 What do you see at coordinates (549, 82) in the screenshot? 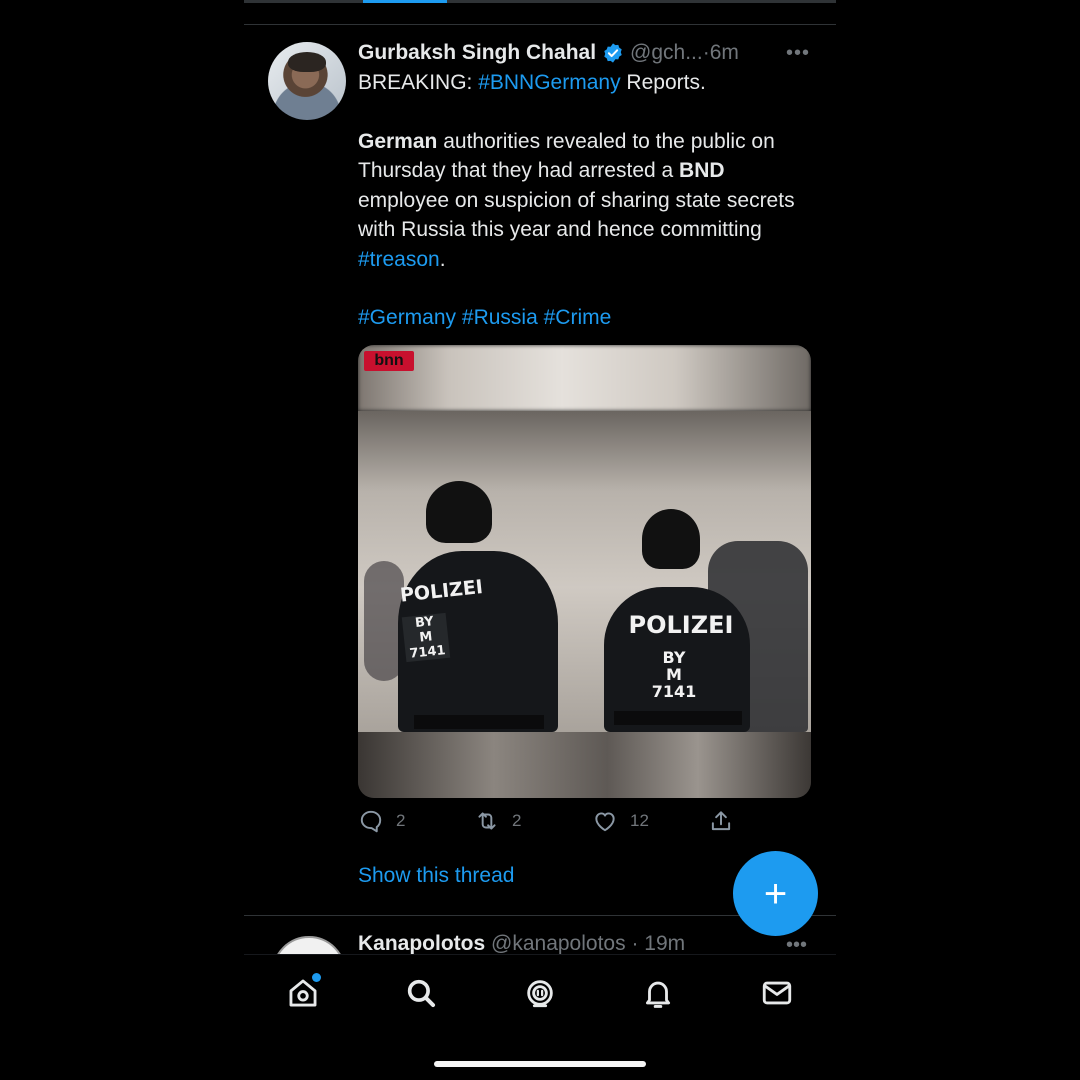
I see `hashtag-bnngermany: #BNNGermany` at bounding box center [549, 82].